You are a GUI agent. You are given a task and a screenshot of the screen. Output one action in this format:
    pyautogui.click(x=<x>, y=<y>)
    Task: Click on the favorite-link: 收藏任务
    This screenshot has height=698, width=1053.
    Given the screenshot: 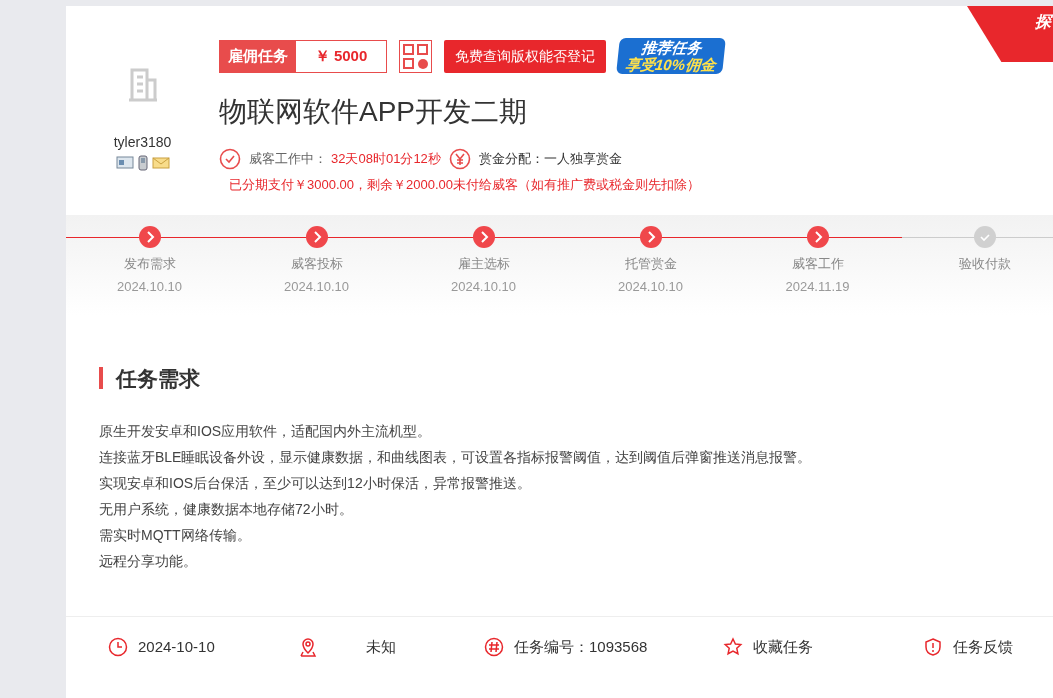 What is the action you would take?
    pyautogui.click(x=783, y=647)
    